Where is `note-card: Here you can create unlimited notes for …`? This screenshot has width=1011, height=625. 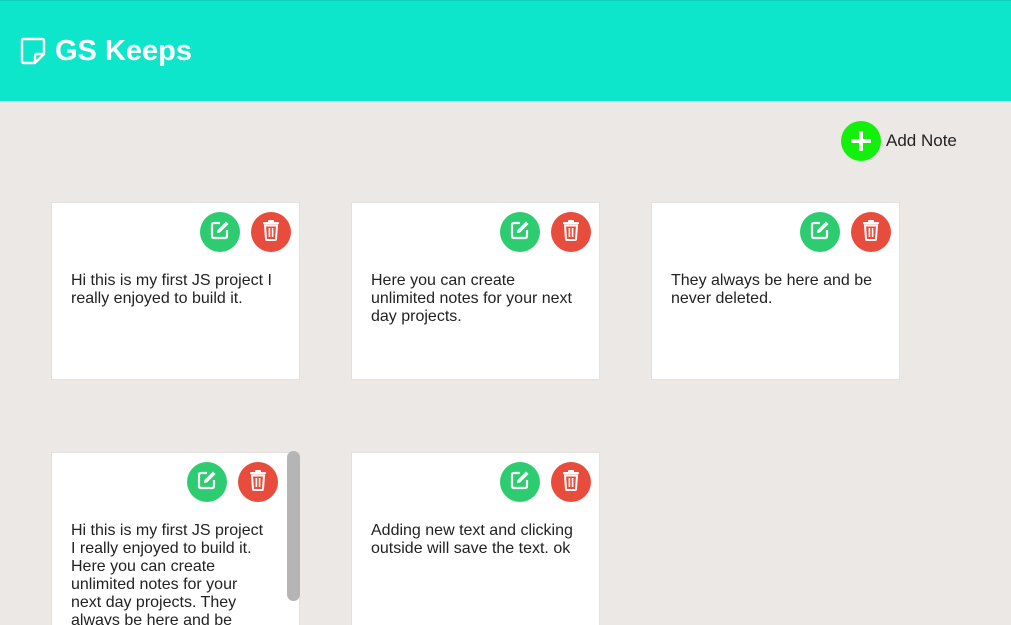 note-card: Here you can create unlimited notes for … is located at coordinates (475, 291).